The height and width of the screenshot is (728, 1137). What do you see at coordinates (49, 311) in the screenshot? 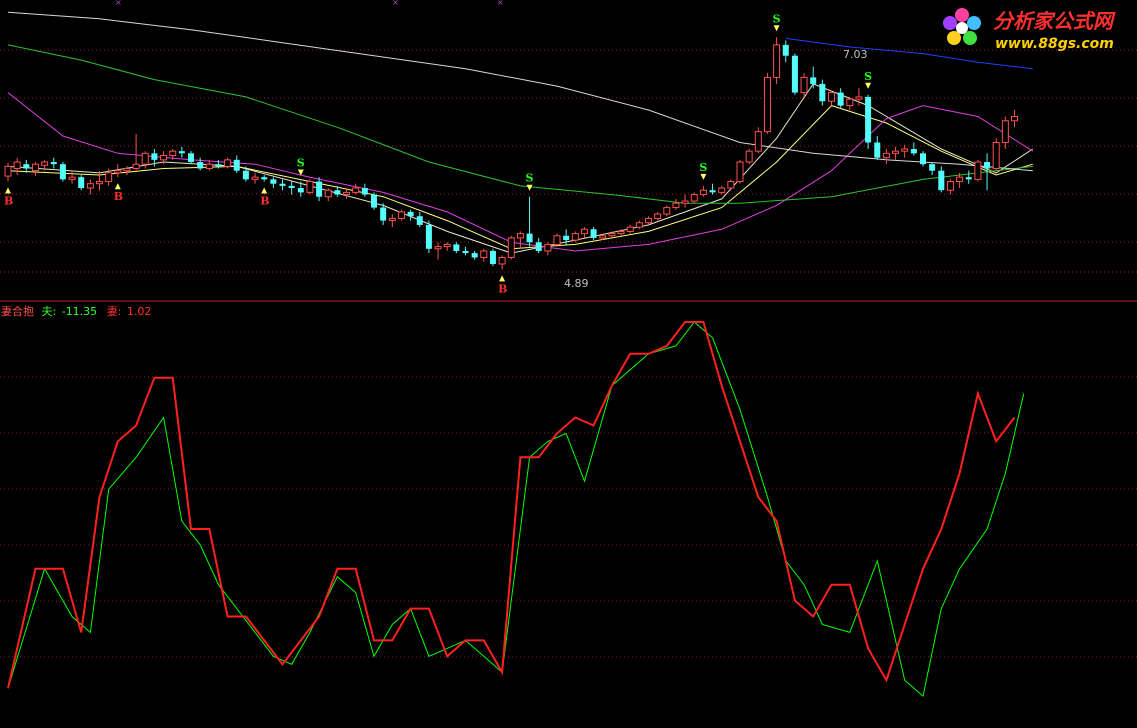
I see `fu-label: 夫:` at bounding box center [49, 311].